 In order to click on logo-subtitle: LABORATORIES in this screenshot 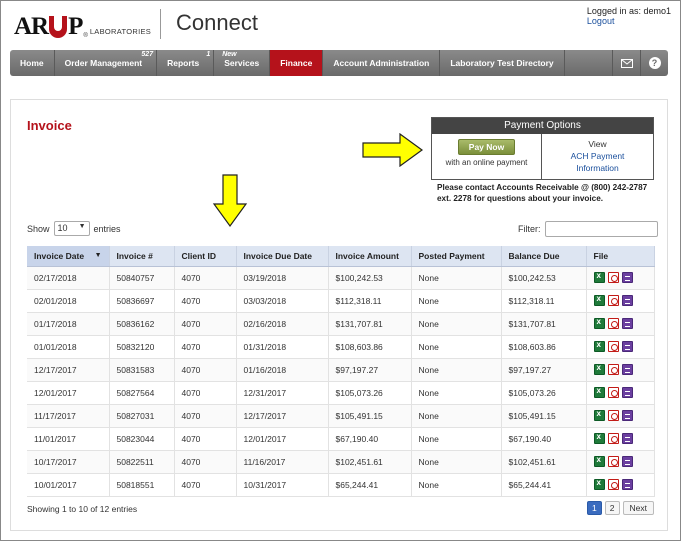, I will do `click(120, 31)`.